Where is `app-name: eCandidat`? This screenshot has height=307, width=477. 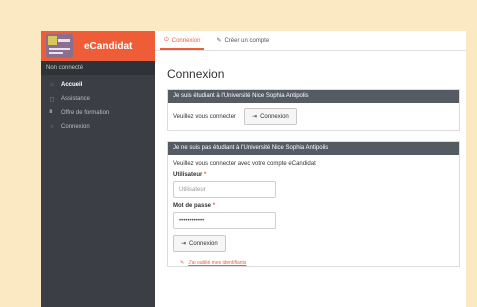 app-name: eCandidat is located at coordinates (108, 46).